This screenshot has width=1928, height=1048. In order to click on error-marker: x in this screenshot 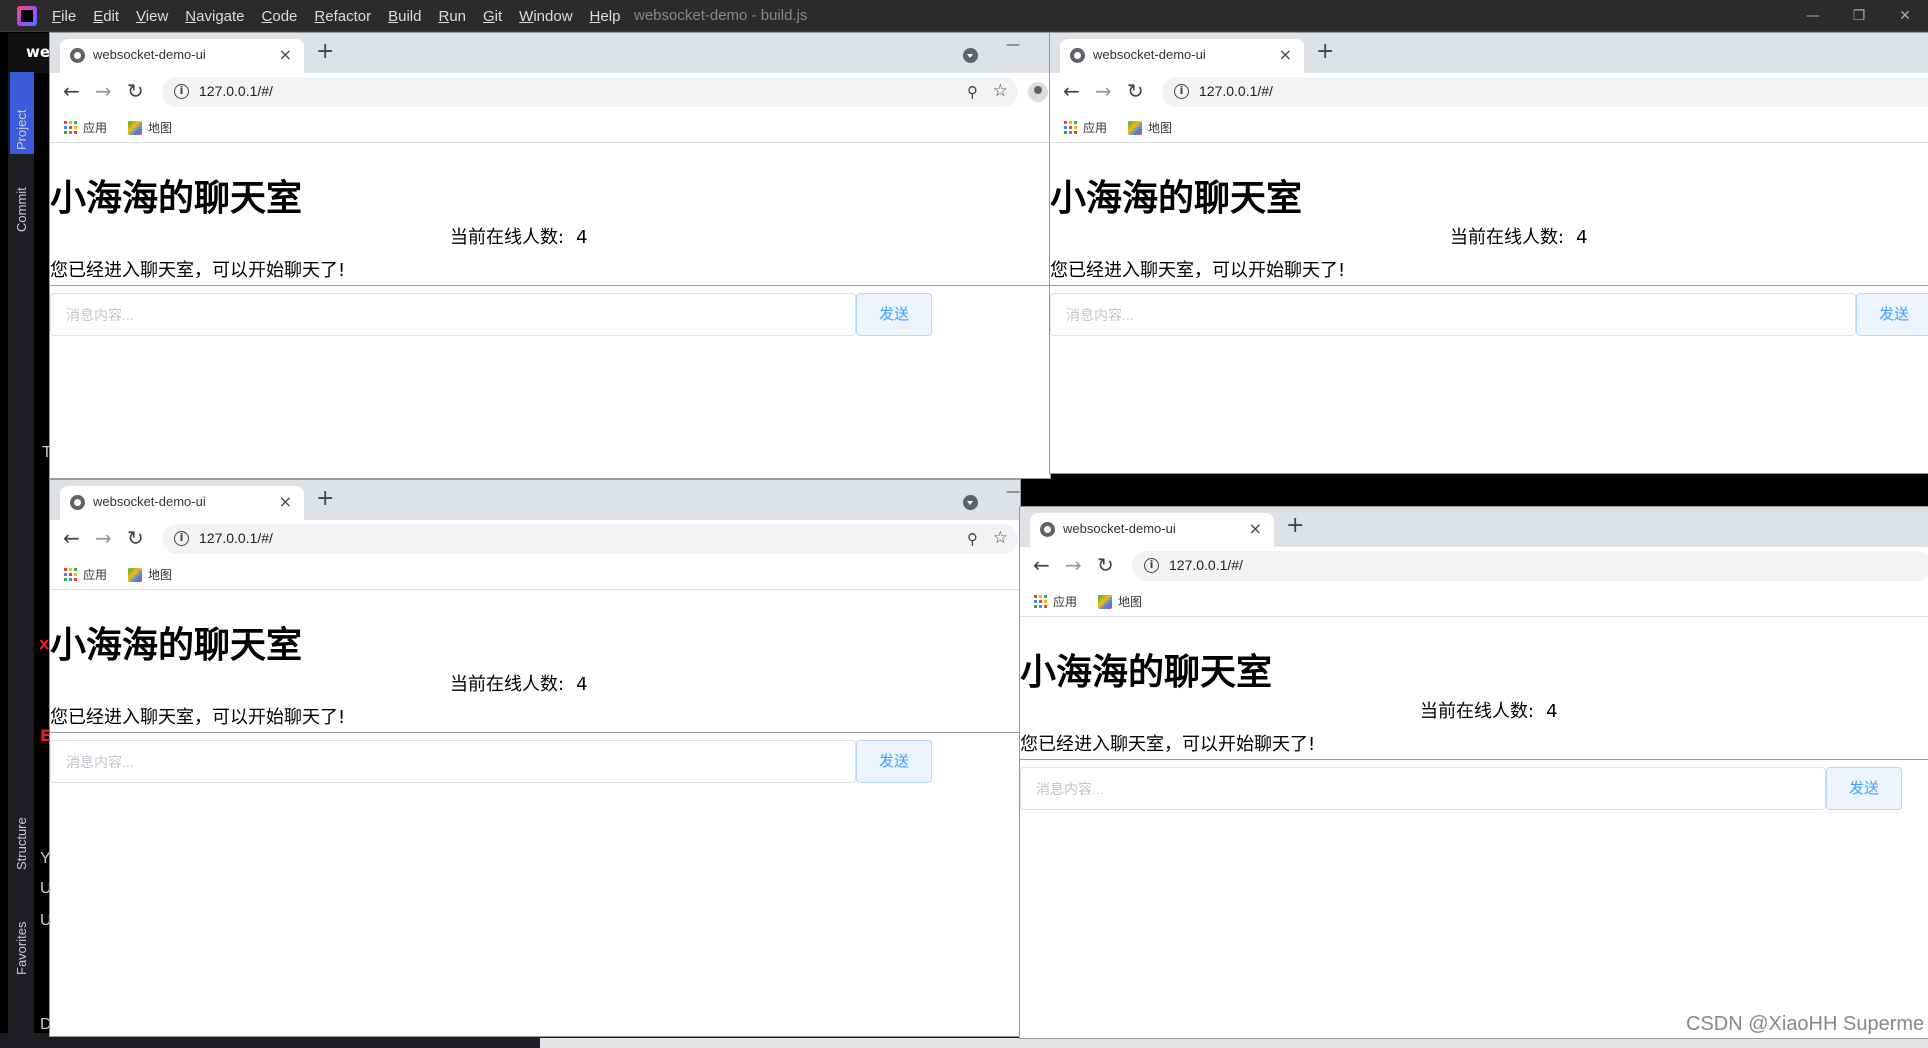, I will do `click(44, 643)`.